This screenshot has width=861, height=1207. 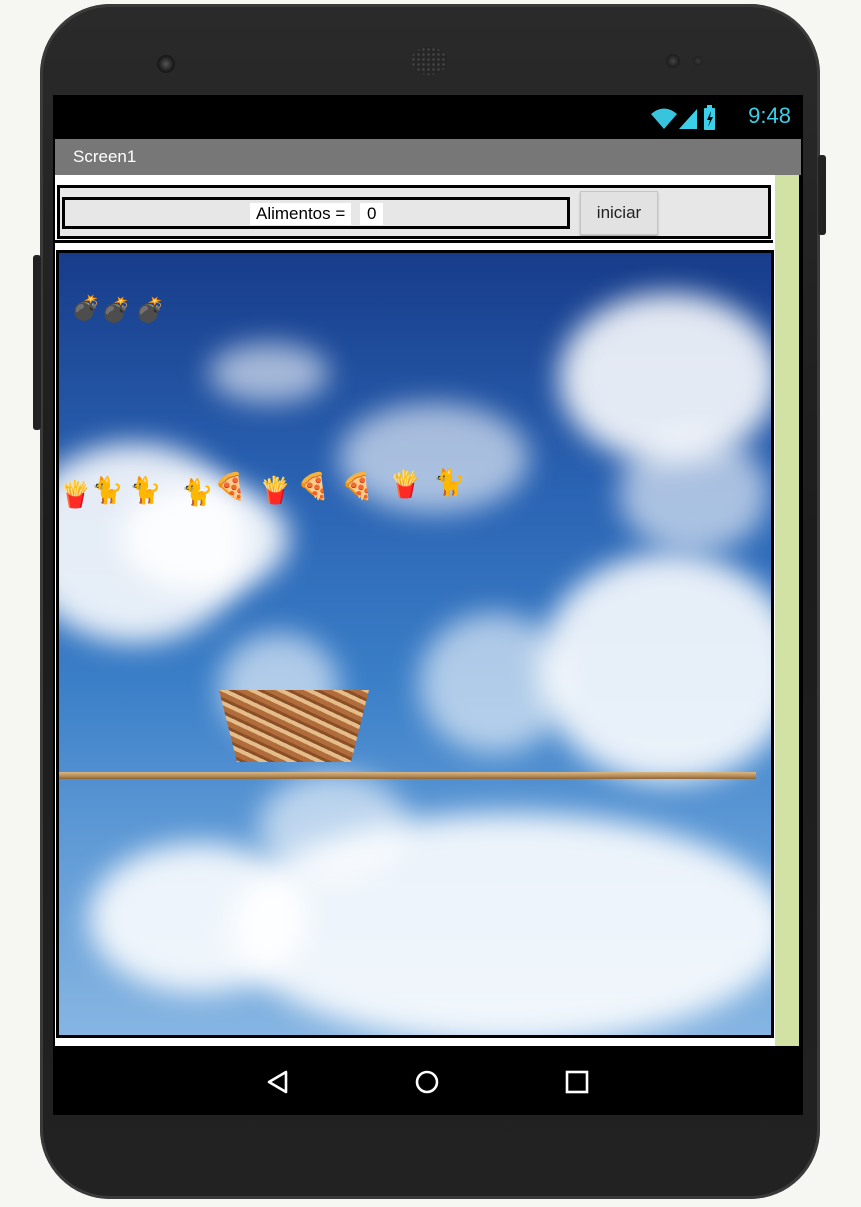 I want to click on proximity-sensor, so click(x=673, y=61).